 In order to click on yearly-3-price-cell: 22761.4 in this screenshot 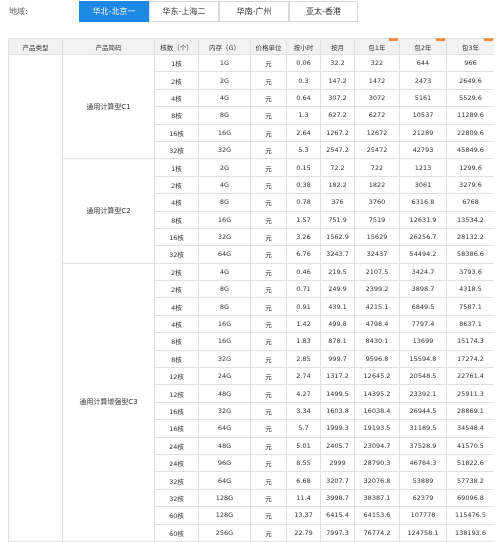, I will do `click(470, 376)`.